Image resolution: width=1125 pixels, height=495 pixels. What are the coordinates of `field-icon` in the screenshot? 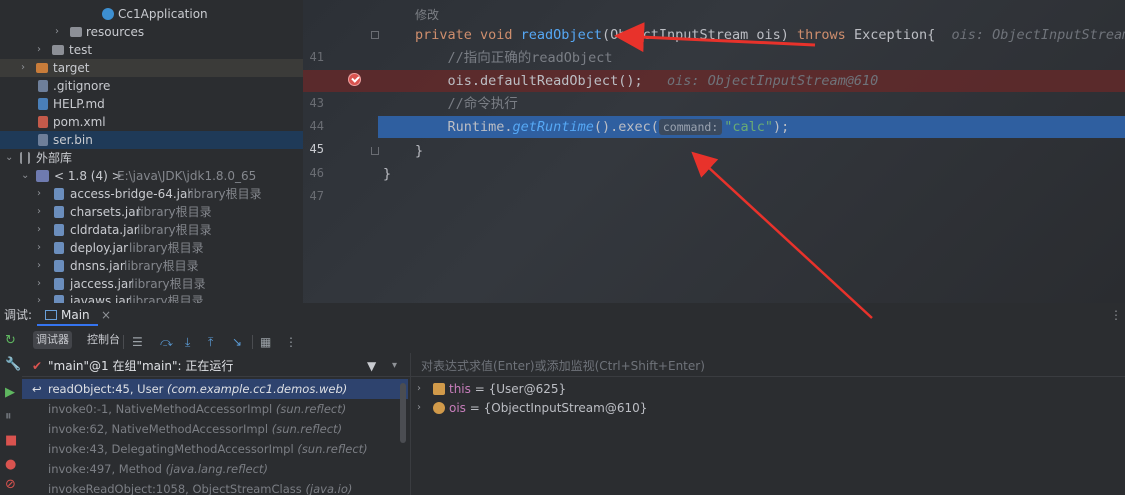 It's located at (439, 389).